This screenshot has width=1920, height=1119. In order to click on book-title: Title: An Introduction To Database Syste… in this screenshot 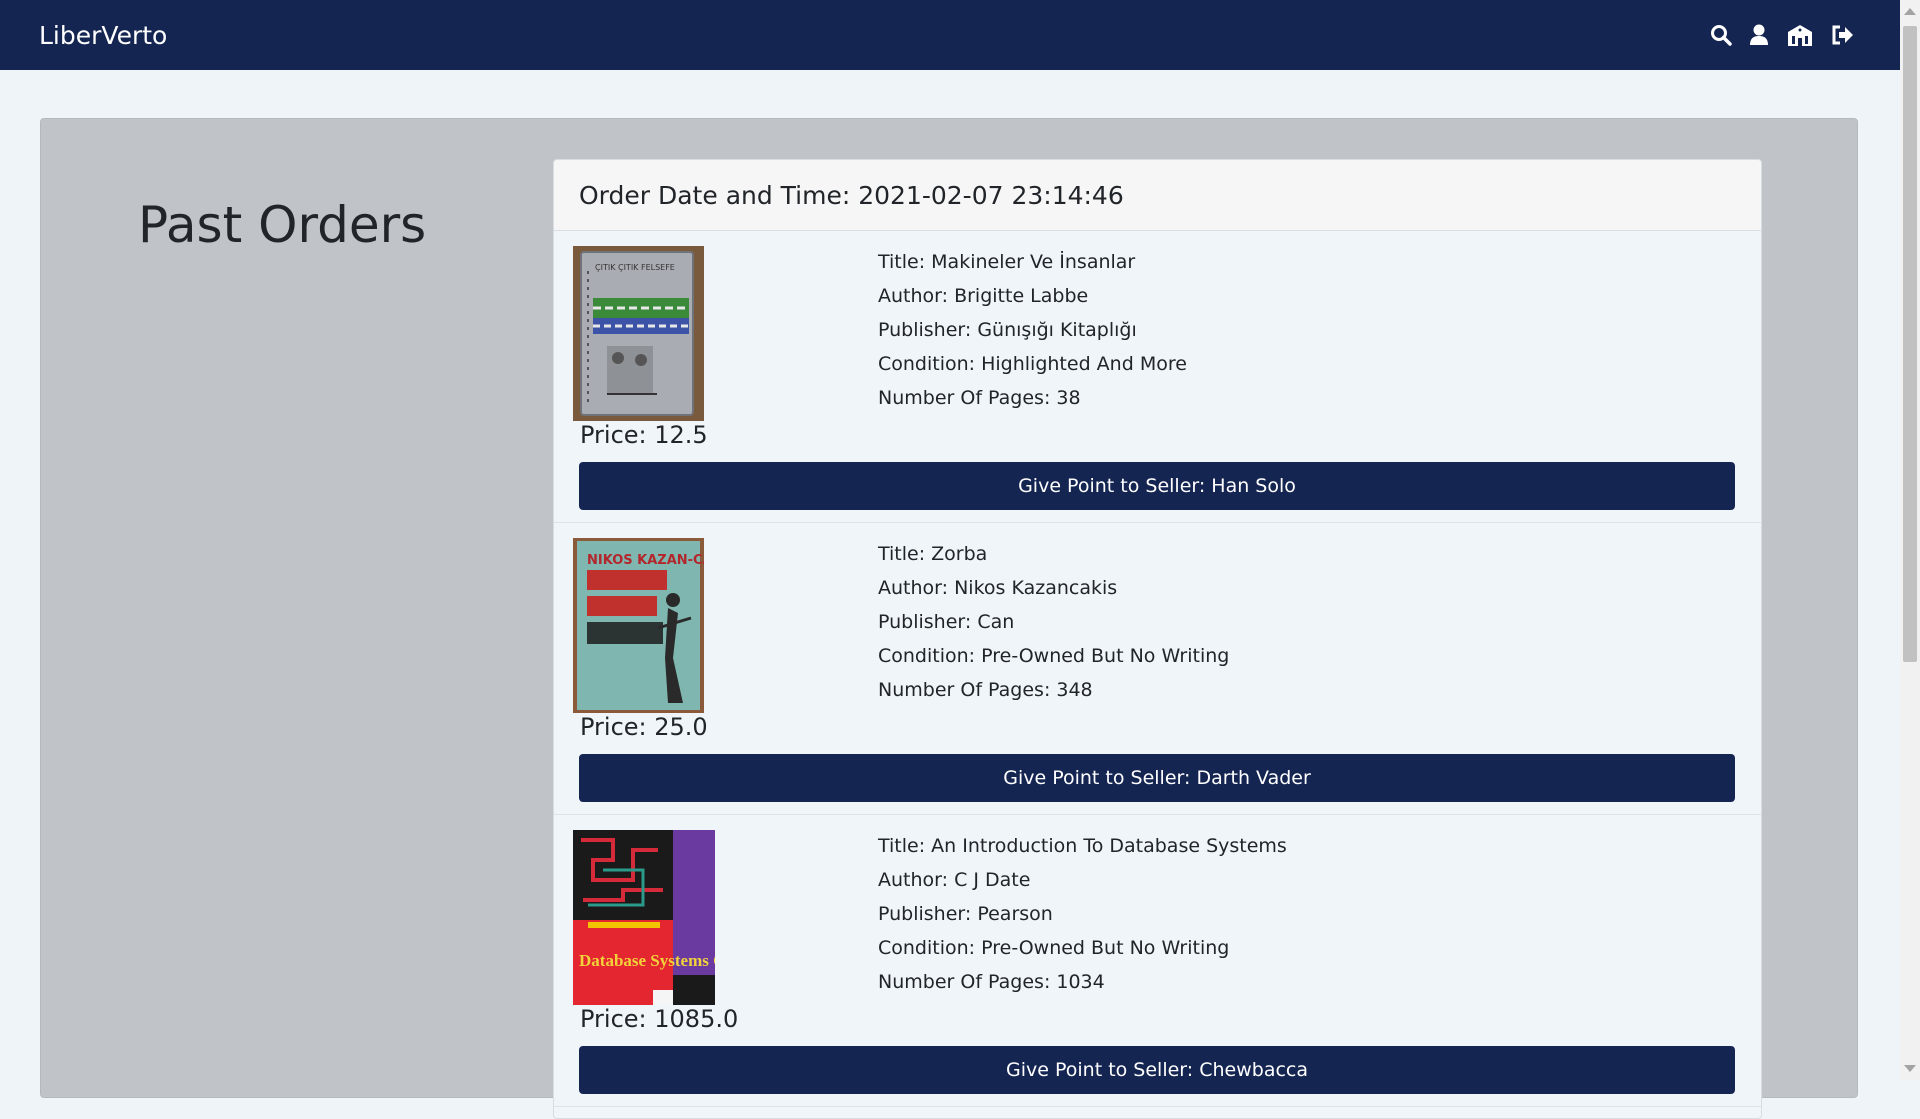, I will do `click(1082, 846)`.